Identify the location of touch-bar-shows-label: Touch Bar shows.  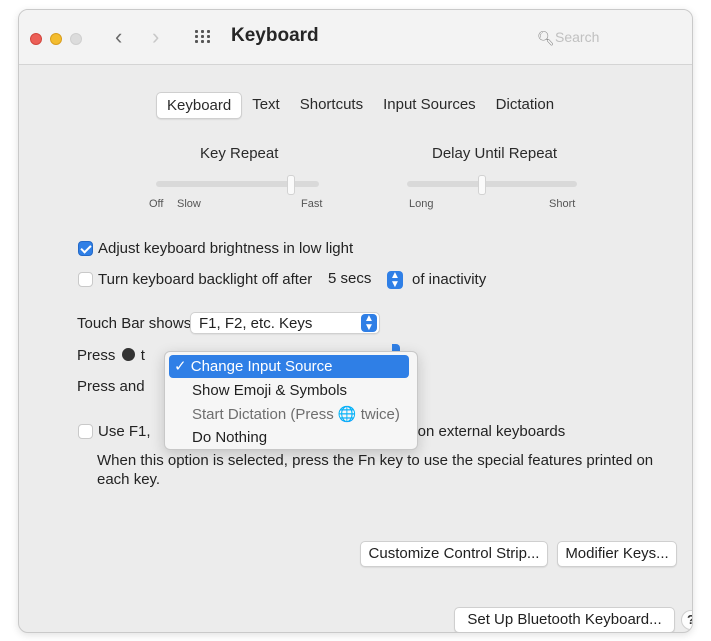
(134, 323).